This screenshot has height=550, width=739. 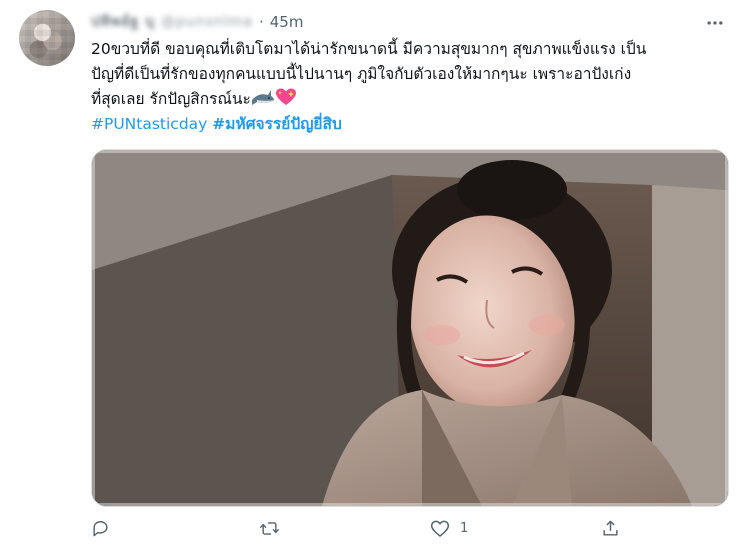 I want to click on author-avatar, so click(x=47, y=38).